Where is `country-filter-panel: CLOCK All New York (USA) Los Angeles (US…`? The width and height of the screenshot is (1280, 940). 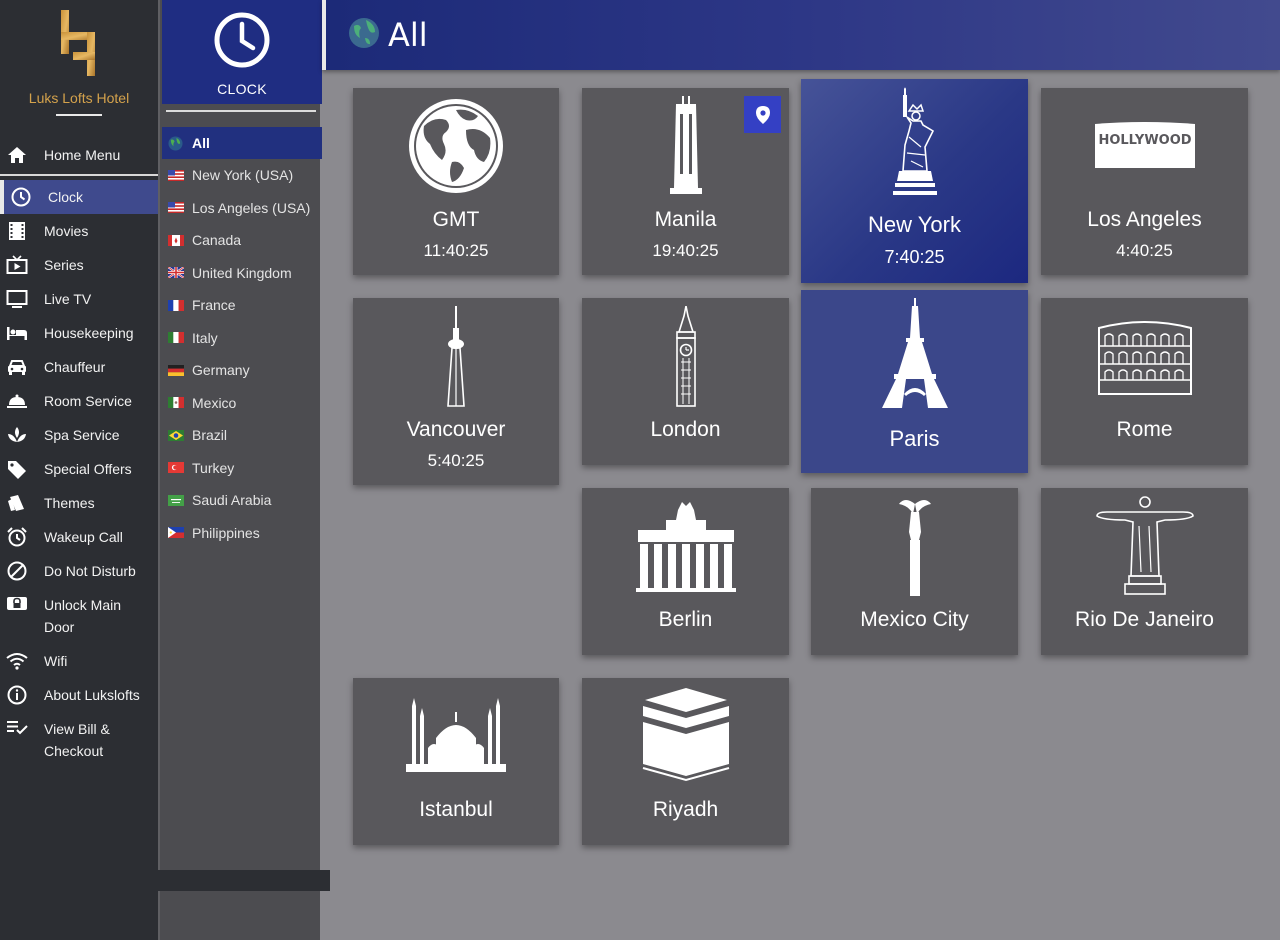 country-filter-panel: CLOCK All New York (USA) Los Angeles (US… is located at coordinates (240, 470).